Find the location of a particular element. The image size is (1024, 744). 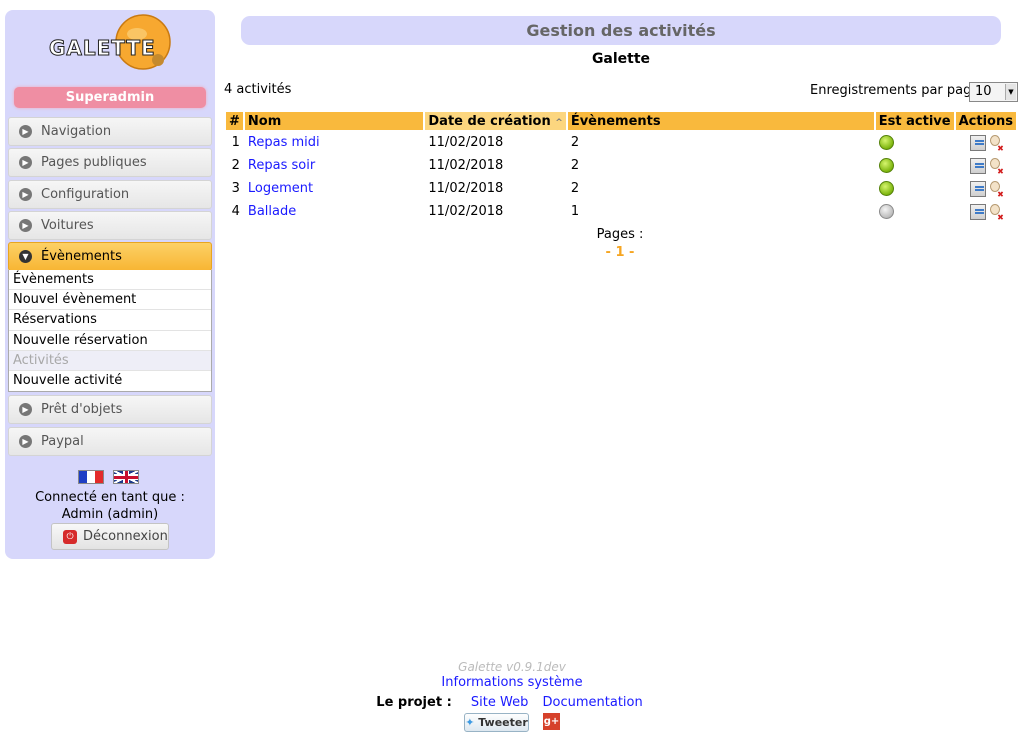

version-text: Galette v0.9.1dev is located at coordinates (512, 667).